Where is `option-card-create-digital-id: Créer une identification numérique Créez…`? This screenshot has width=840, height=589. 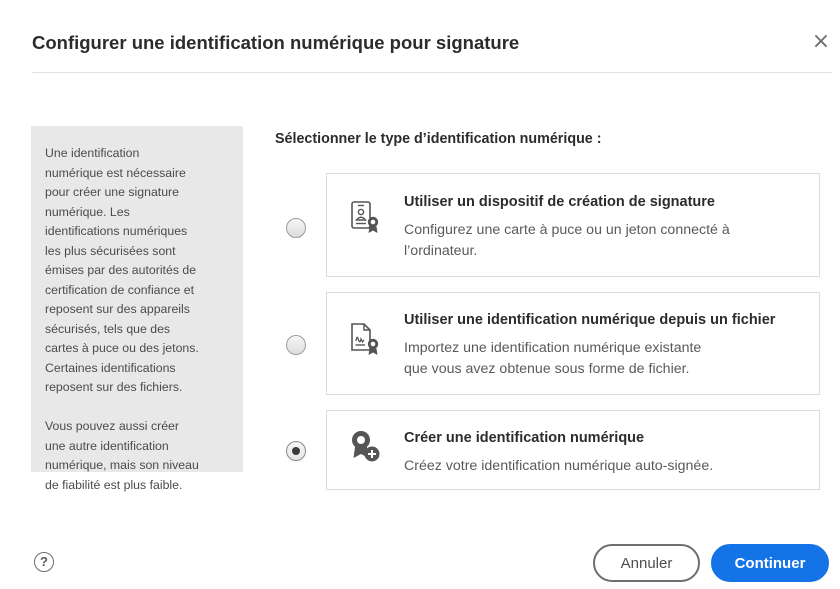
option-card-create-digital-id: Créer une identification numérique Créez… is located at coordinates (573, 450).